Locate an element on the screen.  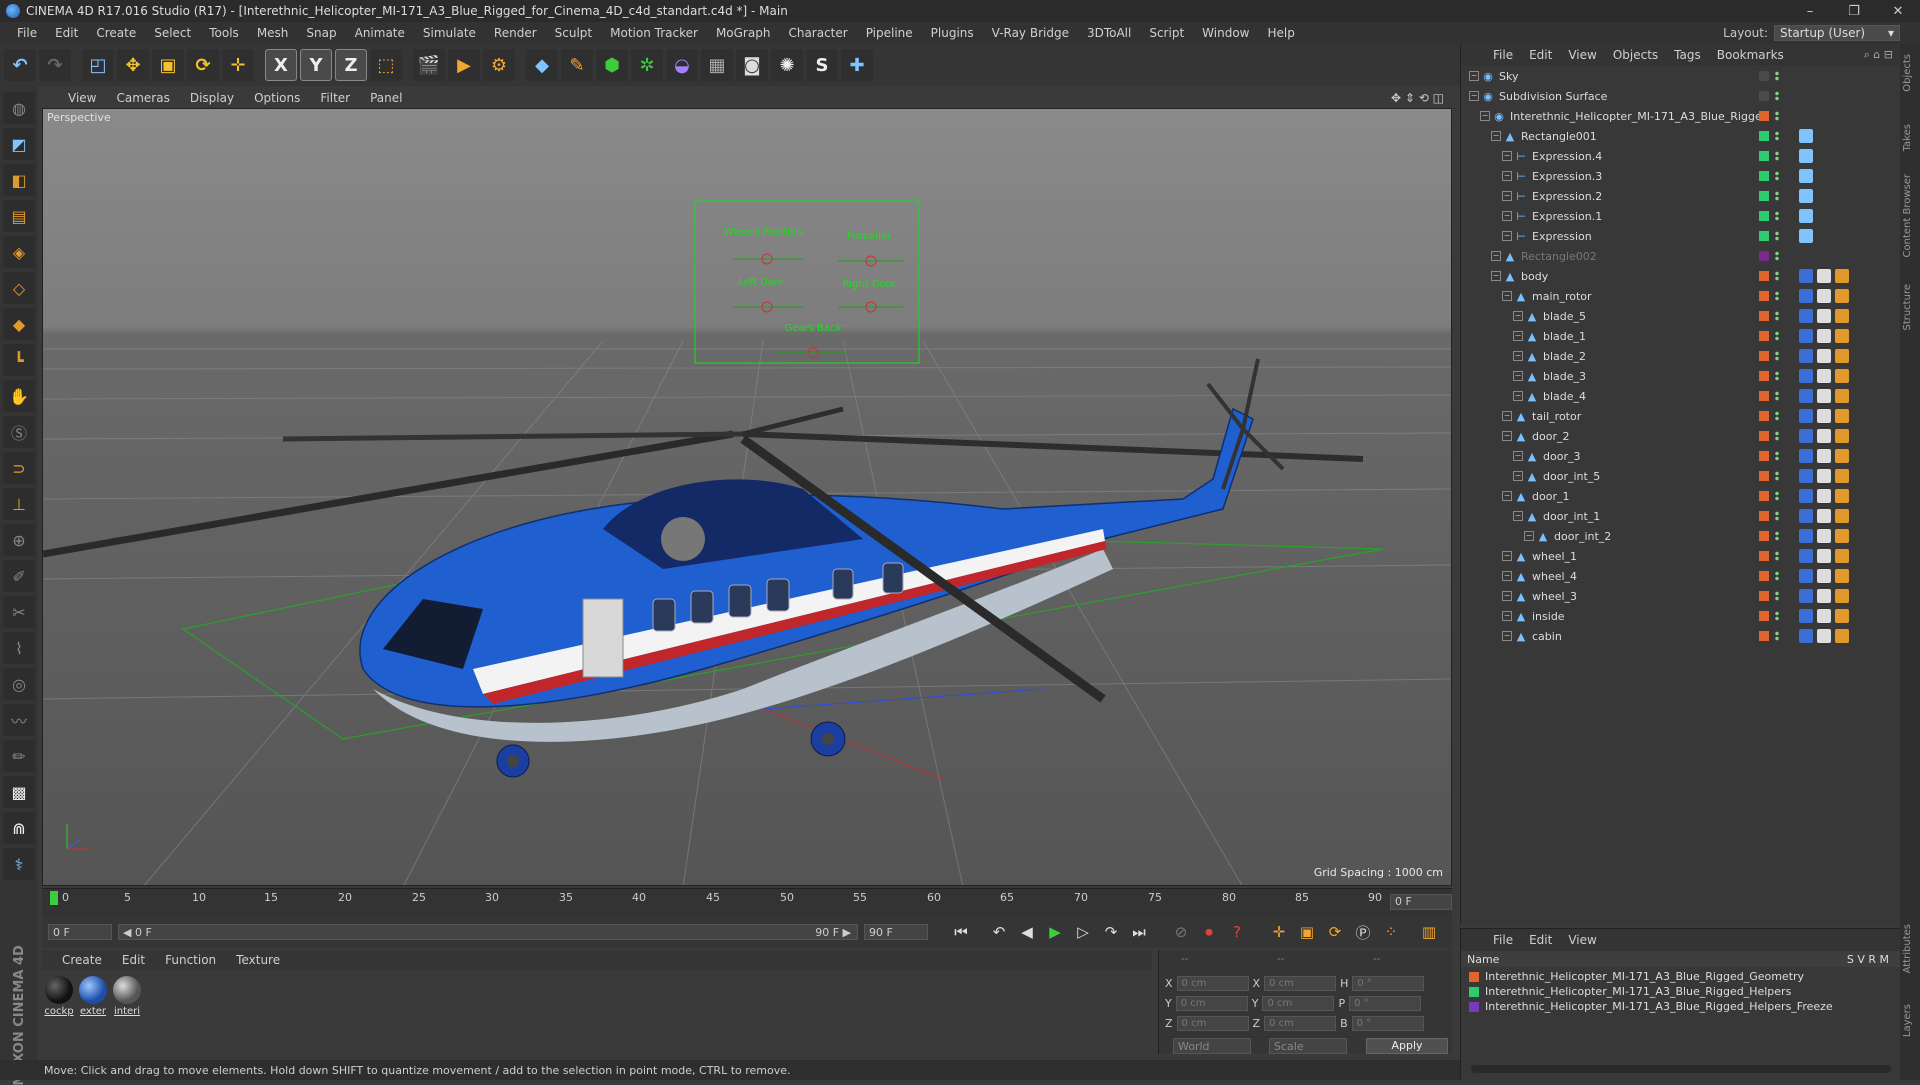
magnet-tool-icon: ⋒ is located at coordinates (19, 828).